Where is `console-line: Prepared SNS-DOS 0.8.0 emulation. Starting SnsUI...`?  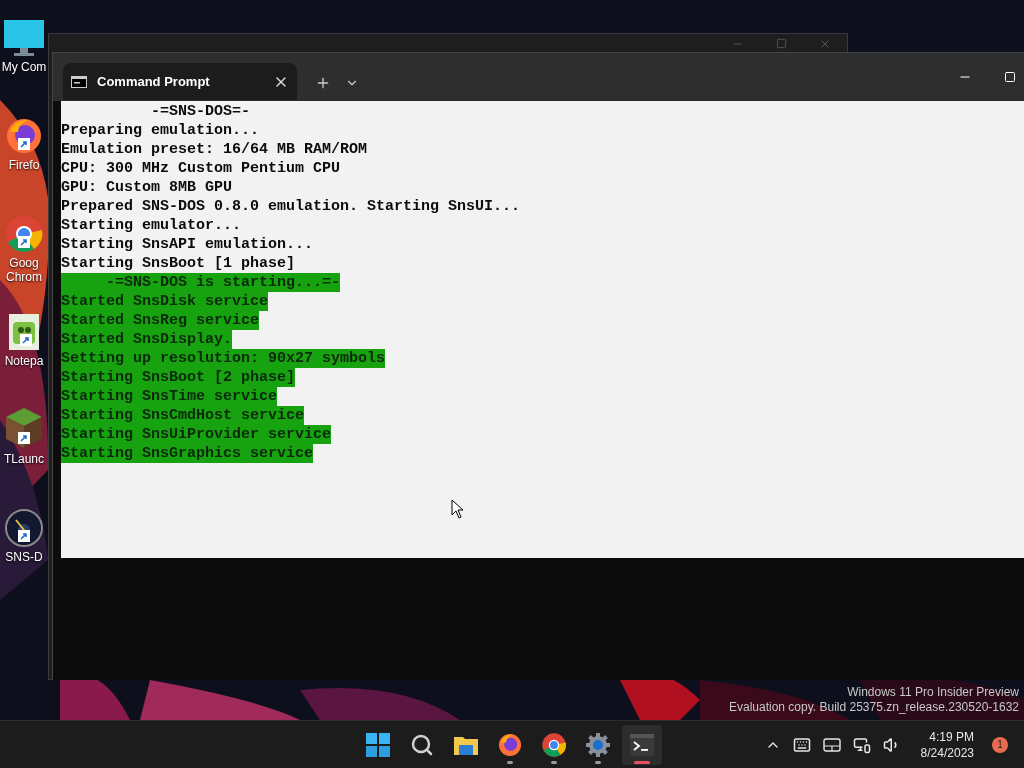
console-line: Prepared SNS-DOS 0.8.0 emulation. Starting SnsUI... is located at coordinates (291, 206).